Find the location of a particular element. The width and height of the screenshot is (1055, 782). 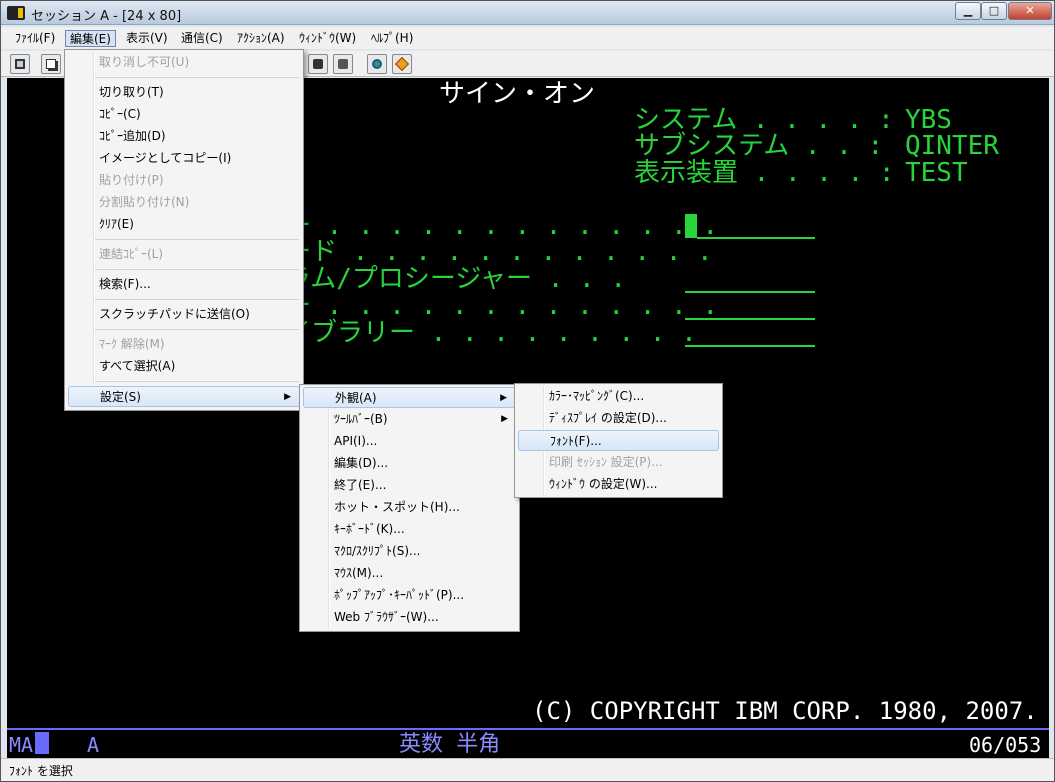

copy-icon is located at coordinates (51, 64).